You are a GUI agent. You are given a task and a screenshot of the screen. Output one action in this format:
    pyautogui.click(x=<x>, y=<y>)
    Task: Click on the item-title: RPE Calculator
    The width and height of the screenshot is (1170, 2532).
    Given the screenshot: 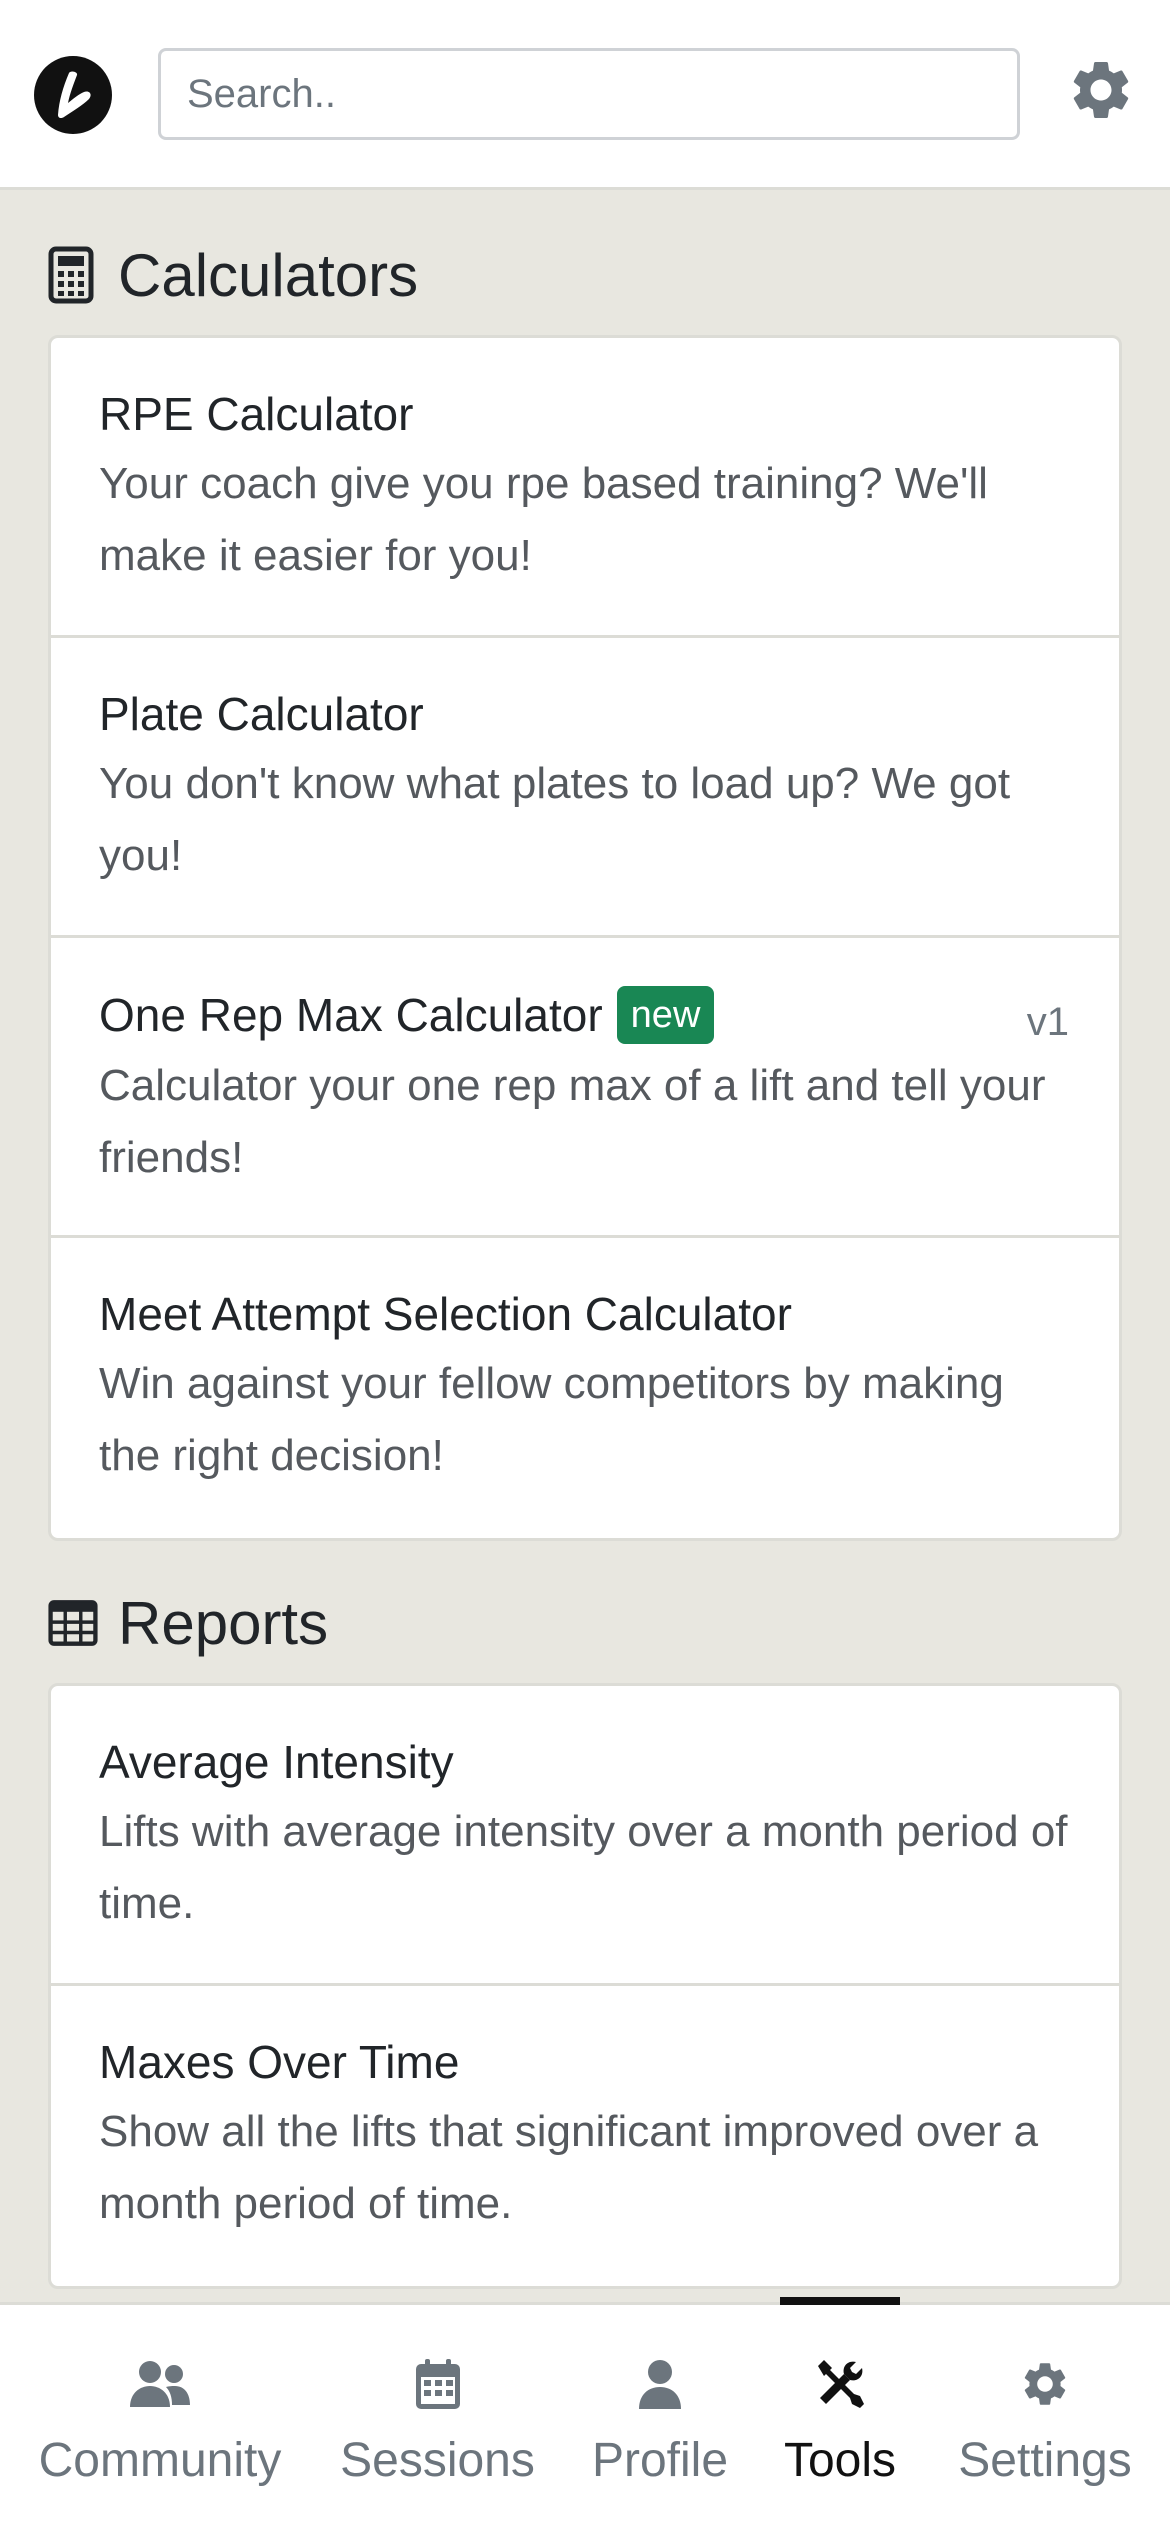 What is the action you would take?
    pyautogui.click(x=256, y=414)
    